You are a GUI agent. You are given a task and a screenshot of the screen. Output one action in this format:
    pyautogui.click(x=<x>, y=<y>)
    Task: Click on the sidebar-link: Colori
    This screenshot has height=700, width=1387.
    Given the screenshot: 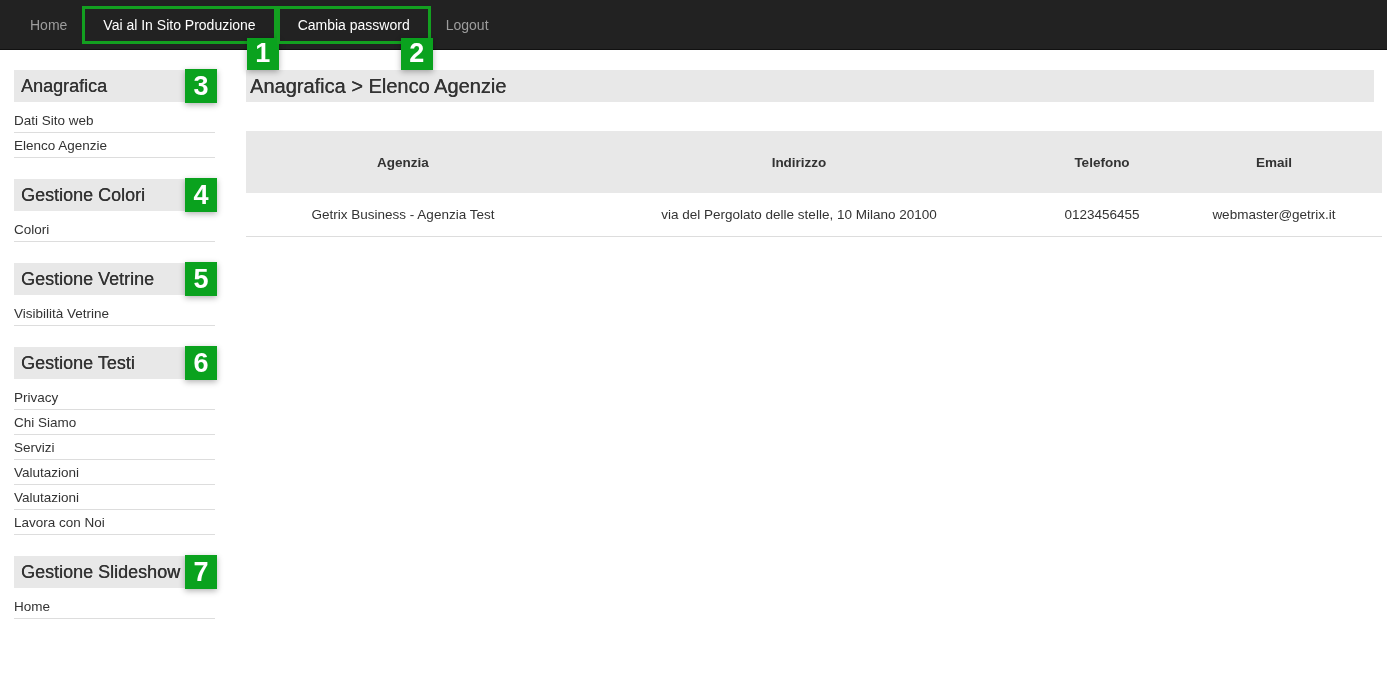 What is the action you would take?
    pyautogui.click(x=114, y=229)
    